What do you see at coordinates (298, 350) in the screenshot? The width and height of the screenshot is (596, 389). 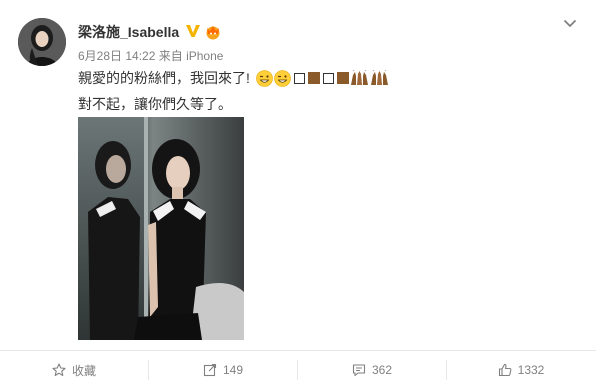 I see `action-bar-divider` at bounding box center [298, 350].